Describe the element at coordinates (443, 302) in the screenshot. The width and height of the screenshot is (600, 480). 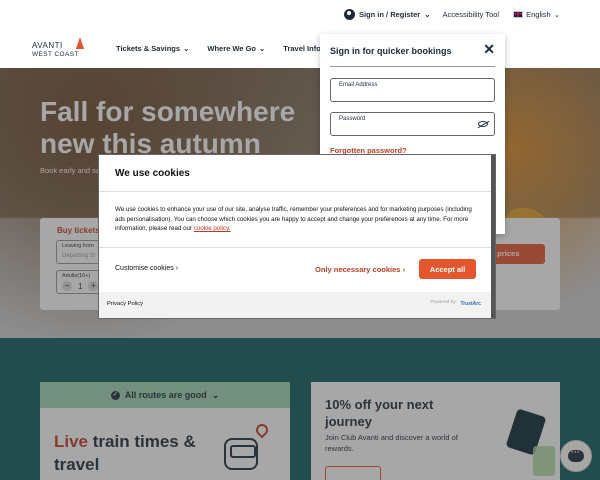
I see `powered-by-label: Powered by:` at that location.